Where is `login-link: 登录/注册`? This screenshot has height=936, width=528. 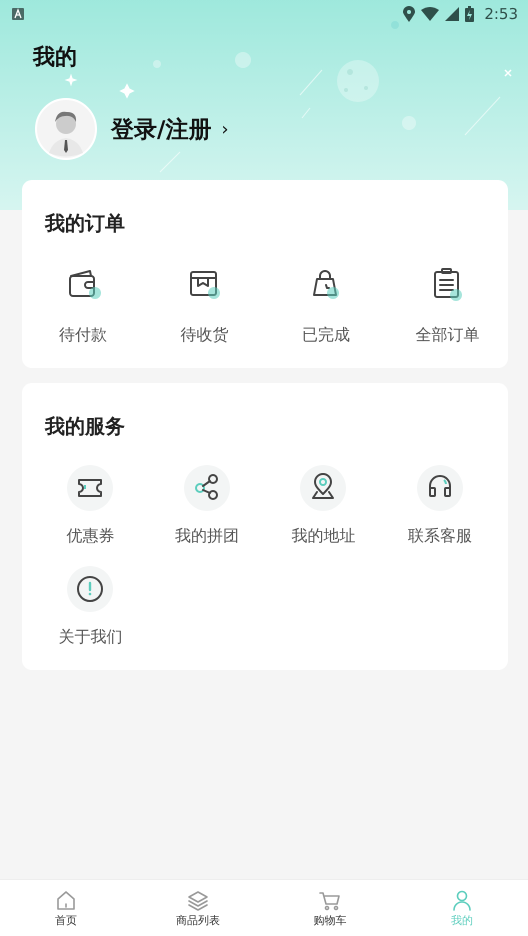
login-link: 登录/注册 is located at coordinates (161, 129).